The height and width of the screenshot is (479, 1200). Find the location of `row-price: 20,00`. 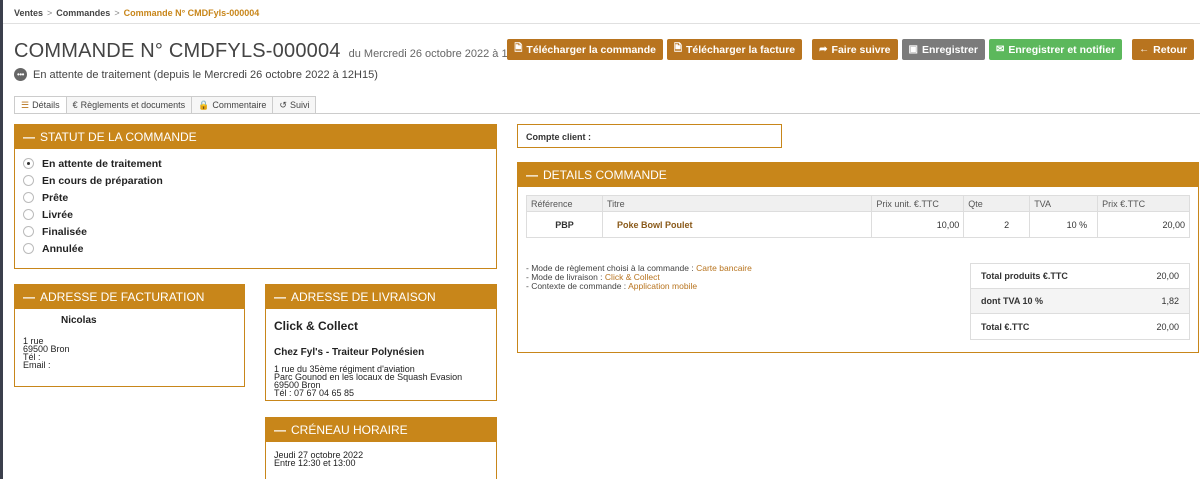

row-price: 20,00 is located at coordinates (1143, 224).